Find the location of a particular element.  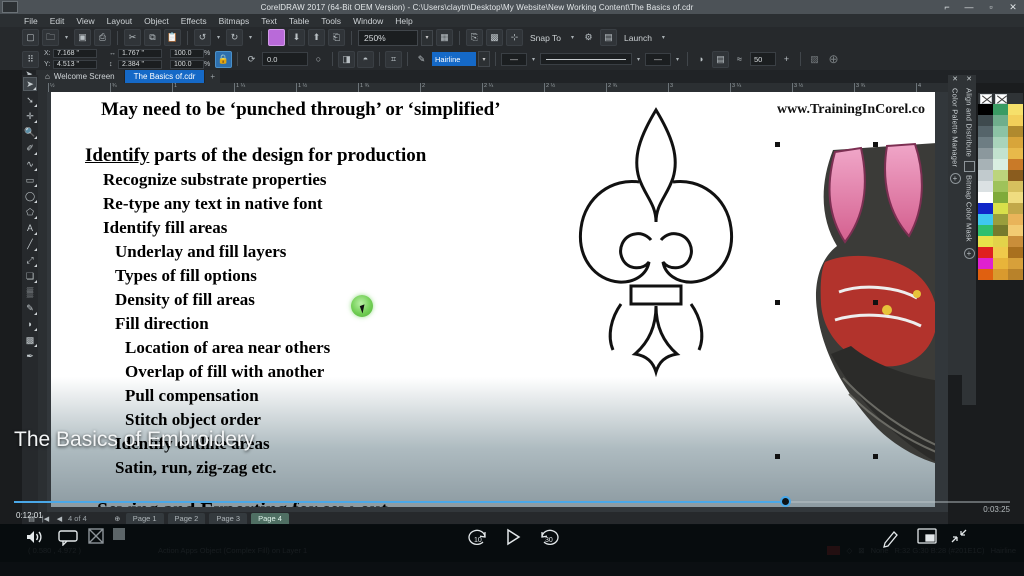

launch-chevron-icon: ▾ is located at coordinates (663, 37).